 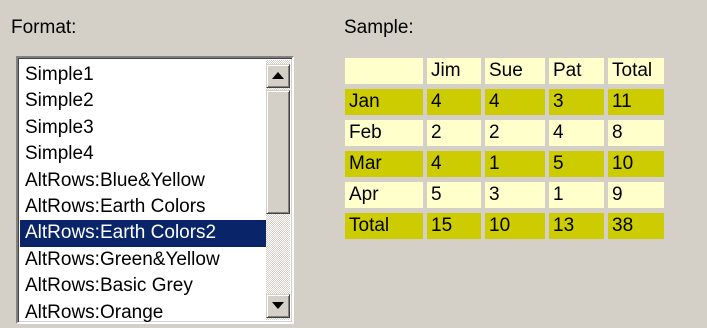 What do you see at coordinates (384, 133) in the screenshot?
I see `sample-cell: Feb` at bounding box center [384, 133].